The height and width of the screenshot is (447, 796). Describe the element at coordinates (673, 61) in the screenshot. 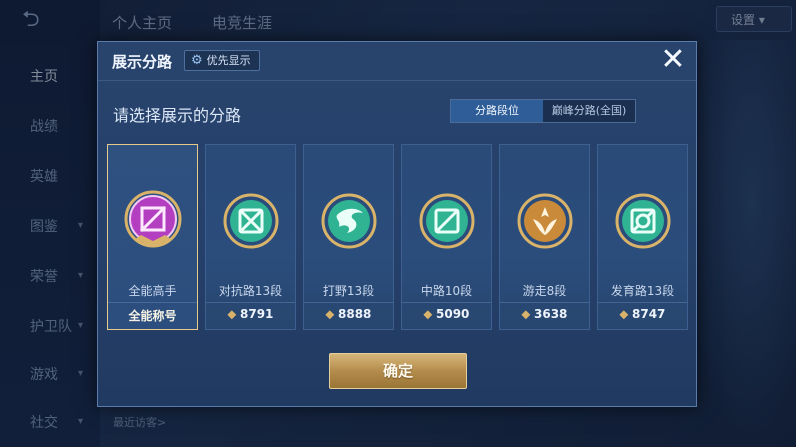

I see `close-button: ✕` at that location.